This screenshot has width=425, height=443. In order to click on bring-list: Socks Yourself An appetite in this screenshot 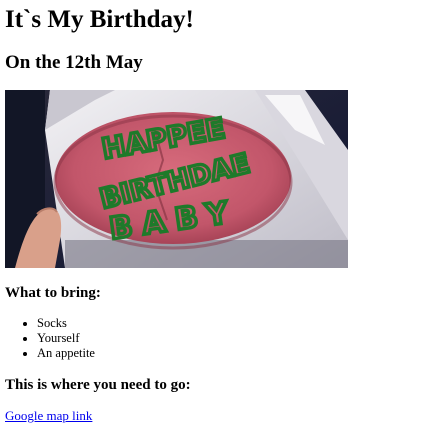, I will do `click(47, 338)`.